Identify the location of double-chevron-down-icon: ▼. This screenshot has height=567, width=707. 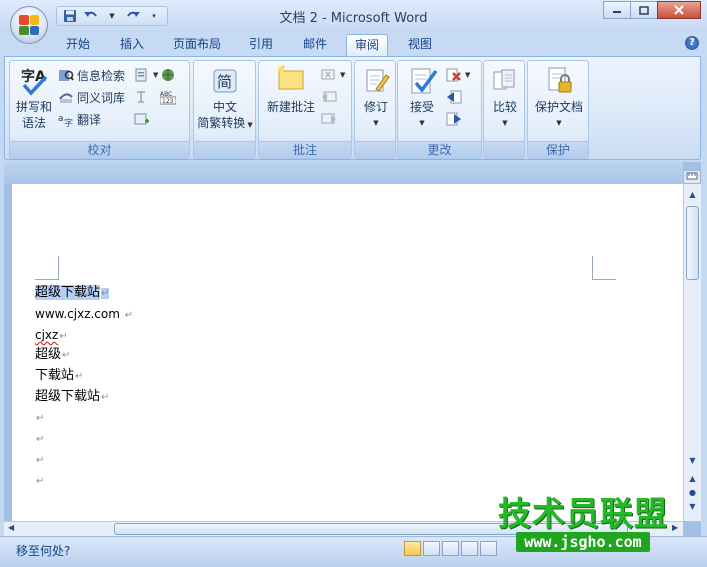
(692, 506).